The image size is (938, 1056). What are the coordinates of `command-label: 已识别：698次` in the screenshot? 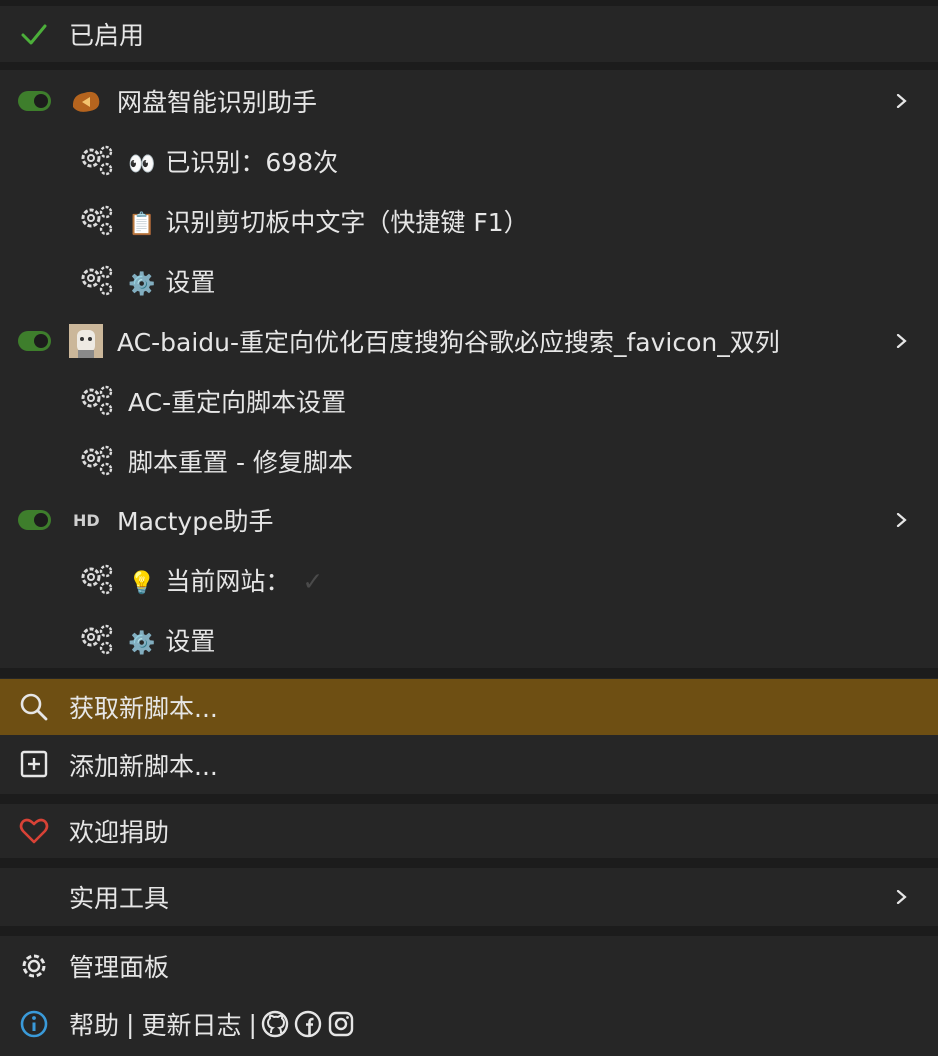 It's located at (252, 162).